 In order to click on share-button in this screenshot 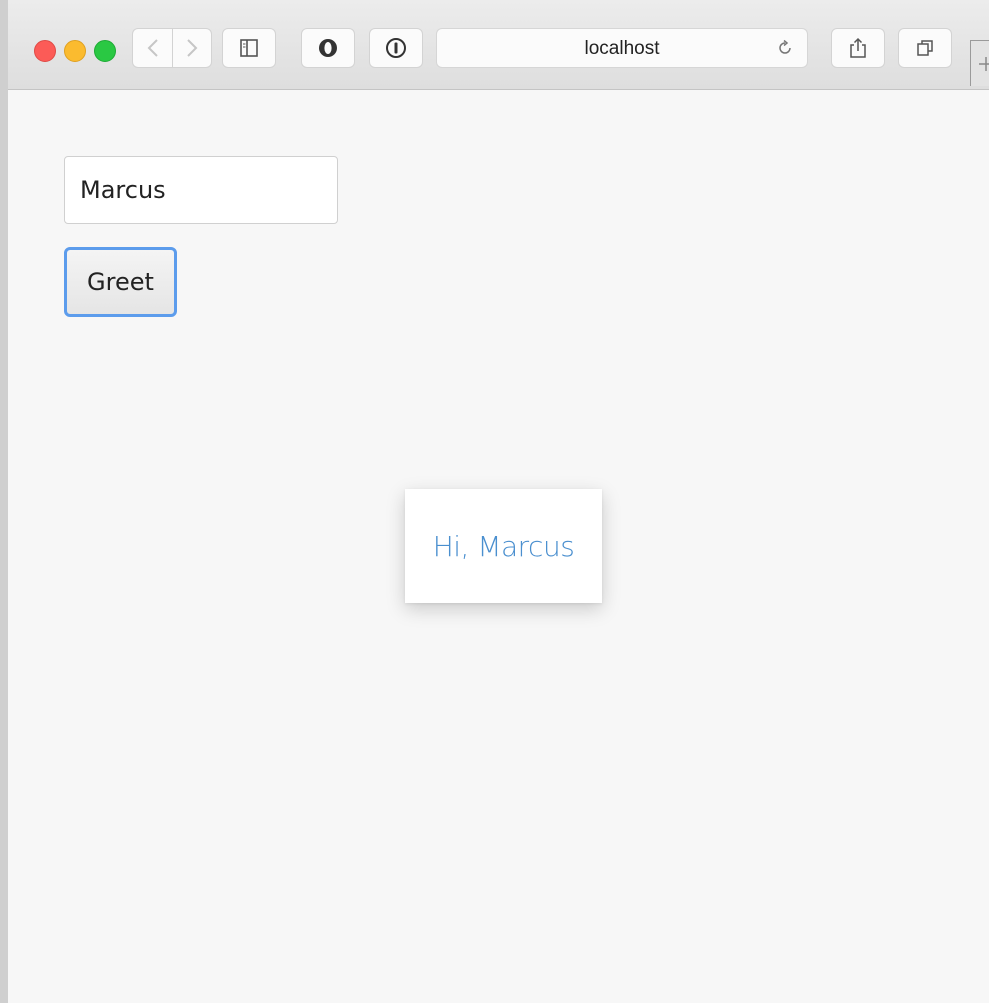, I will do `click(858, 48)`.